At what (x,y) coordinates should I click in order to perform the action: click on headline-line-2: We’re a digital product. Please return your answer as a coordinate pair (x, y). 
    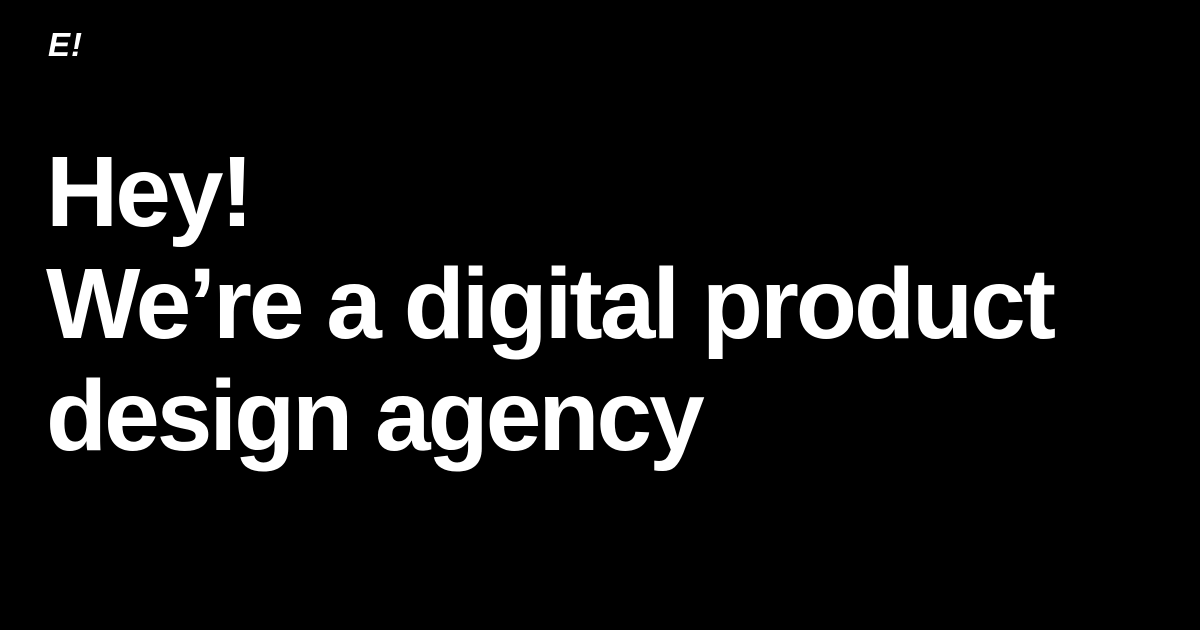
    Looking at the image, I should click on (551, 304).